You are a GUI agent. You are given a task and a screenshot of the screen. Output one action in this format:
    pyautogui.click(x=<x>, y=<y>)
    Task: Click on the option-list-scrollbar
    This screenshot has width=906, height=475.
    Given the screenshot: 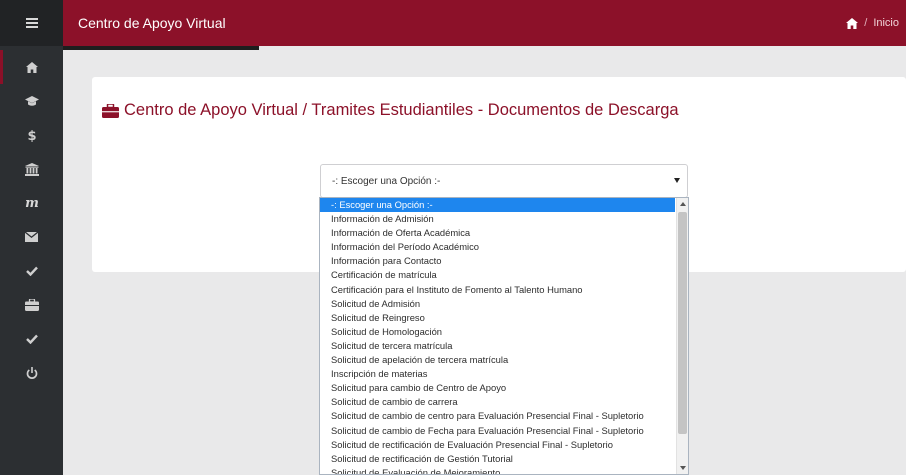 What is the action you would take?
    pyautogui.click(x=682, y=336)
    